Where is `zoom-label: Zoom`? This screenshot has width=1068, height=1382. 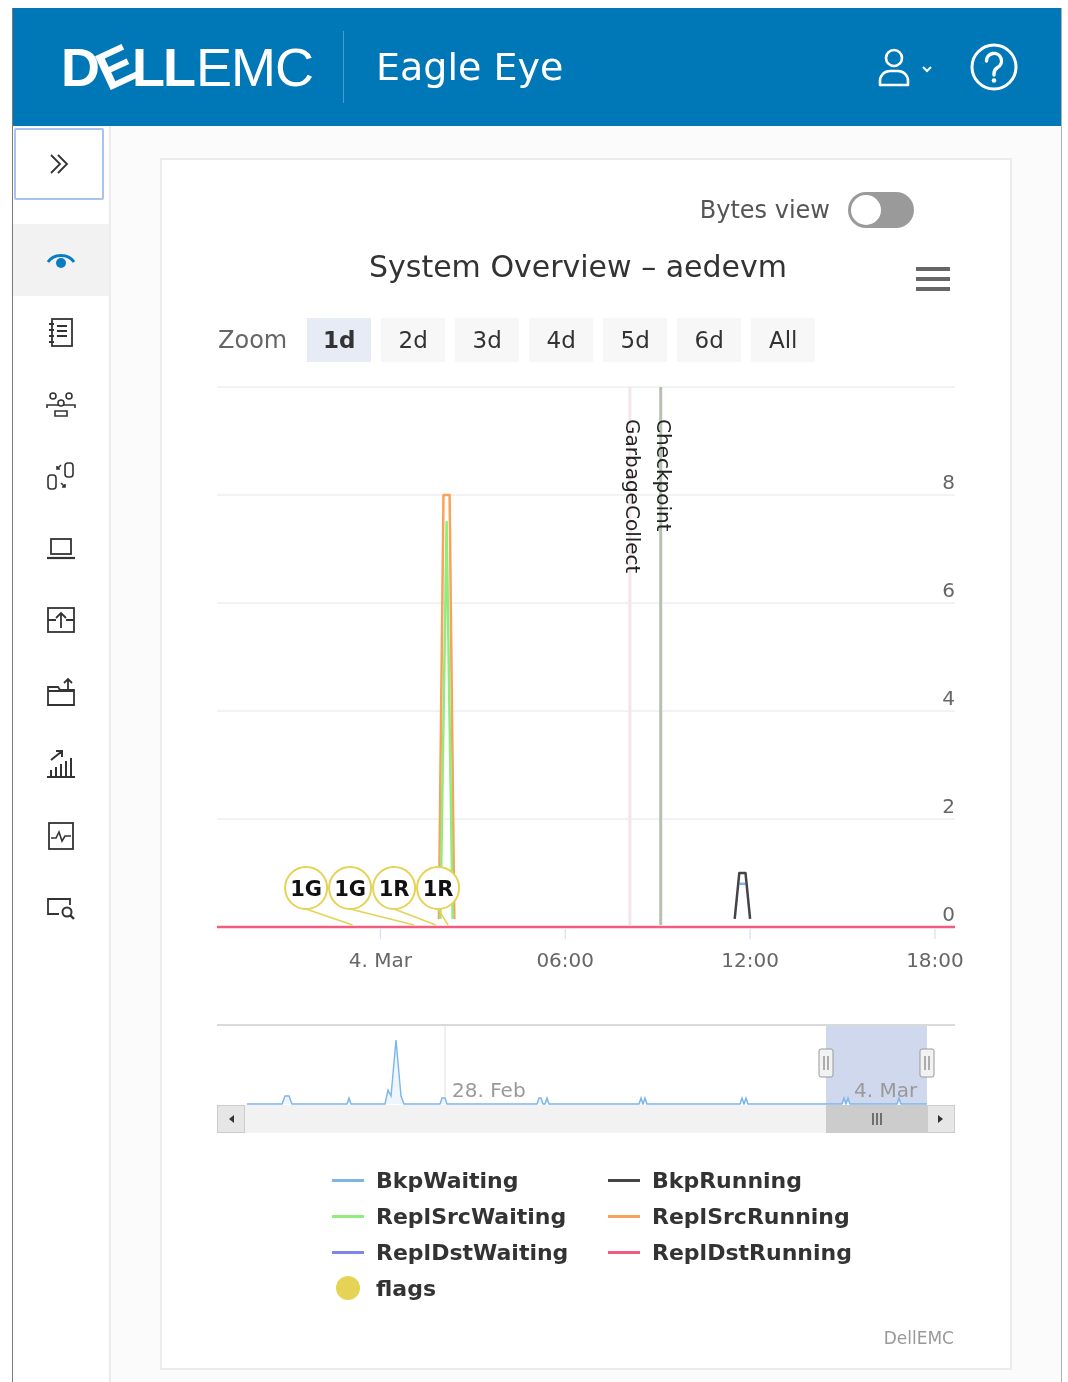
zoom-label: Zoom is located at coordinates (253, 340).